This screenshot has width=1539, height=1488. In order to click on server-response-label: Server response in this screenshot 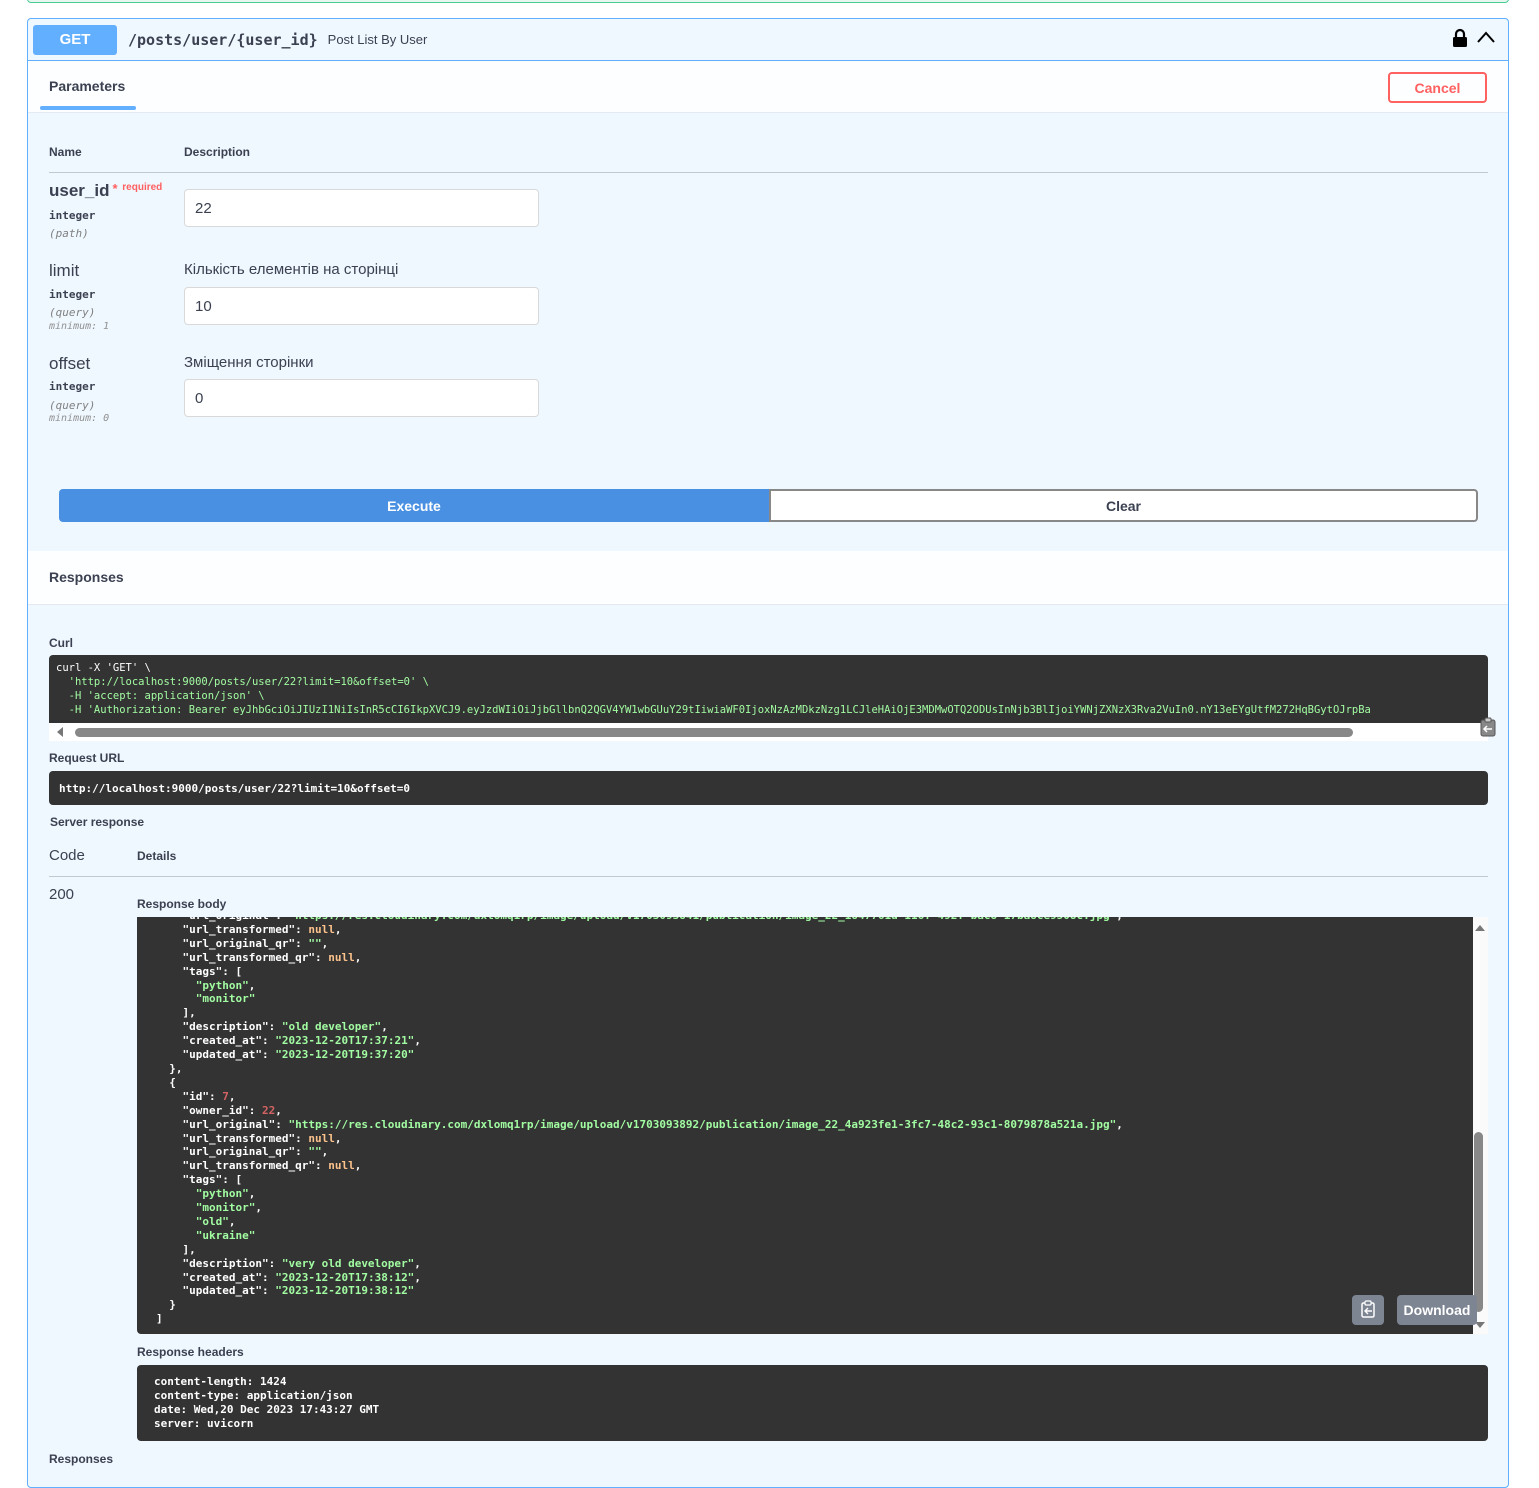, I will do `click(97, 822)`.